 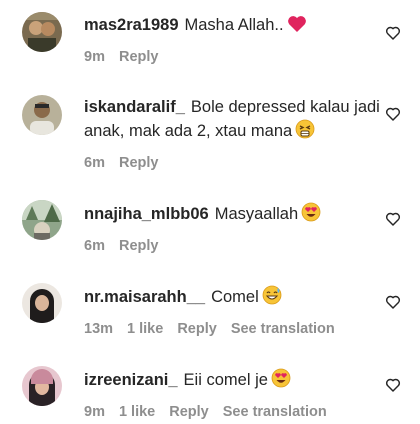 I want to click on comment-text: mas2ra1989 Masha Allah.., so click(x=234, y=27).